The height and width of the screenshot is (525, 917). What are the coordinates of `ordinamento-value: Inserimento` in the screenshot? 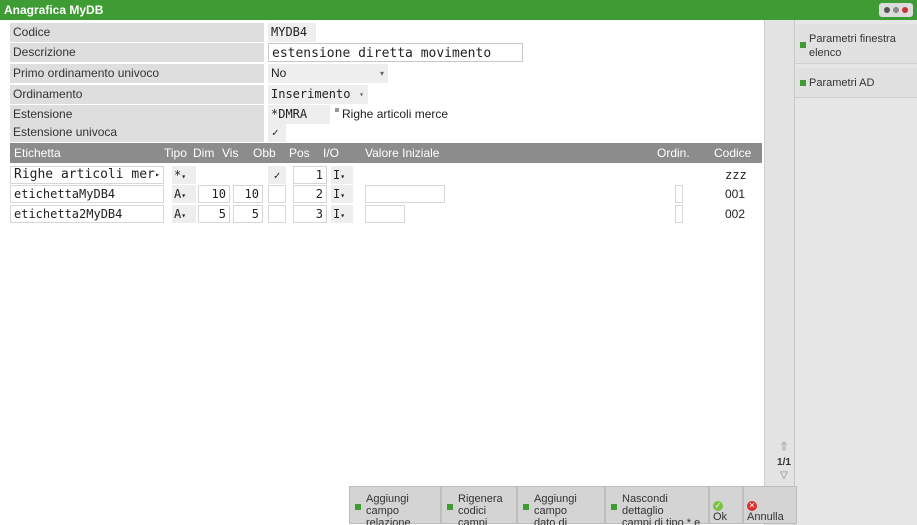 It's located at (311, 94).